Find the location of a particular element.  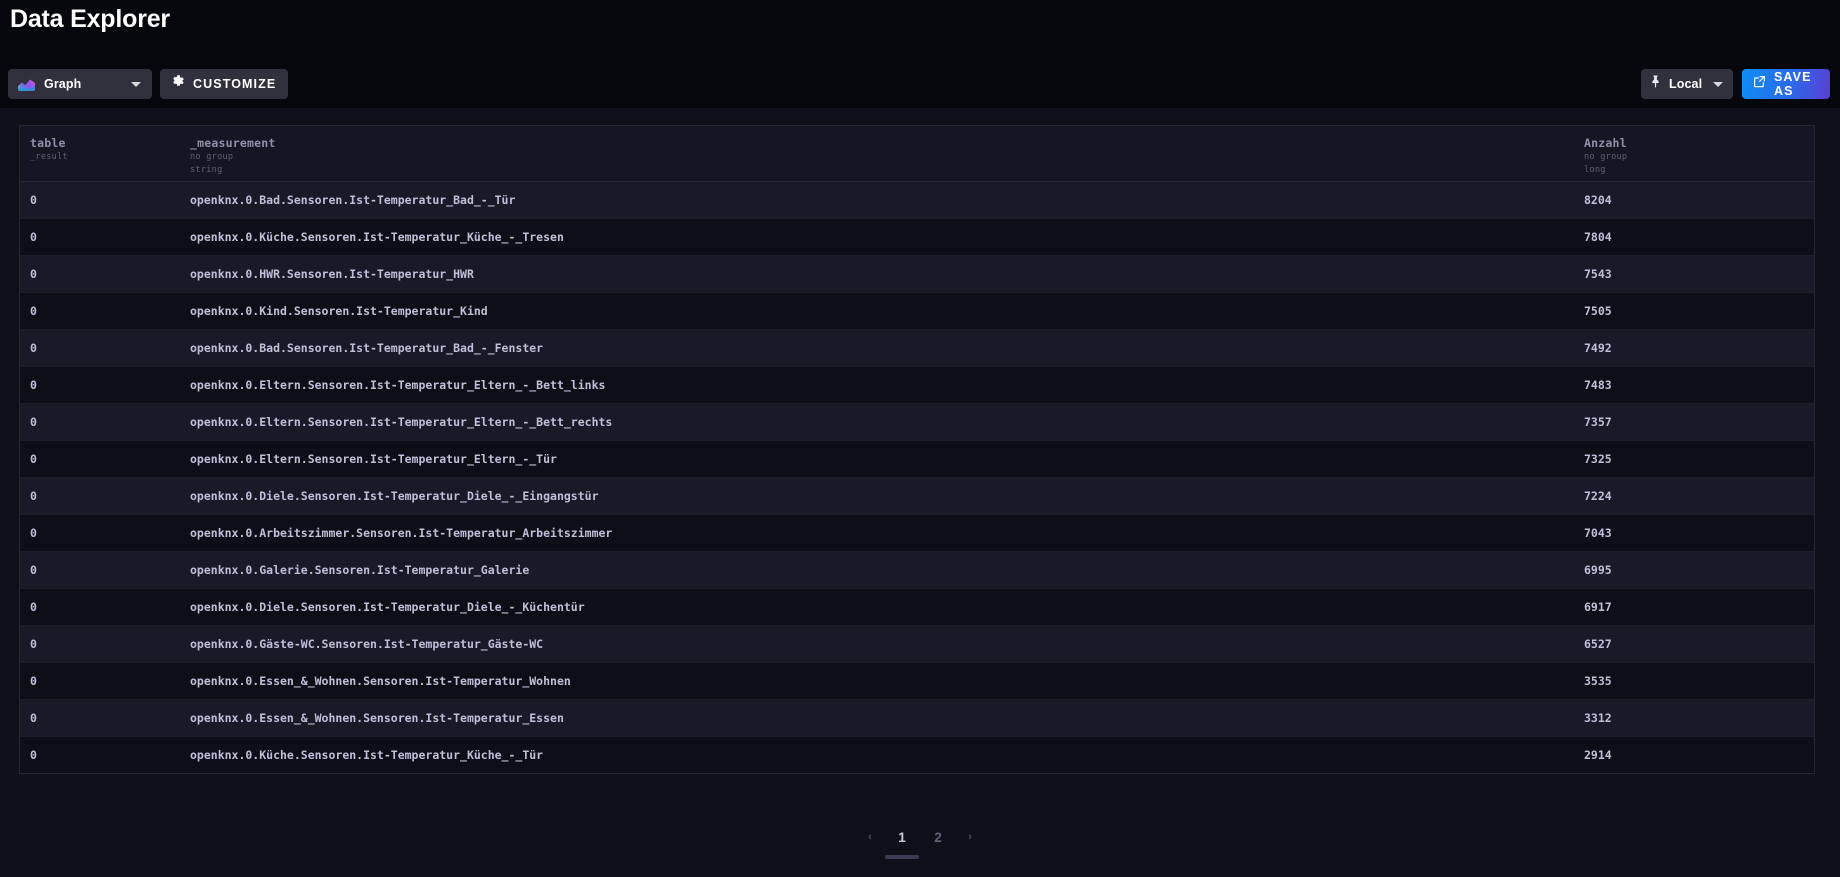

column-subtitle: _result is located at coordinates (49, 157).